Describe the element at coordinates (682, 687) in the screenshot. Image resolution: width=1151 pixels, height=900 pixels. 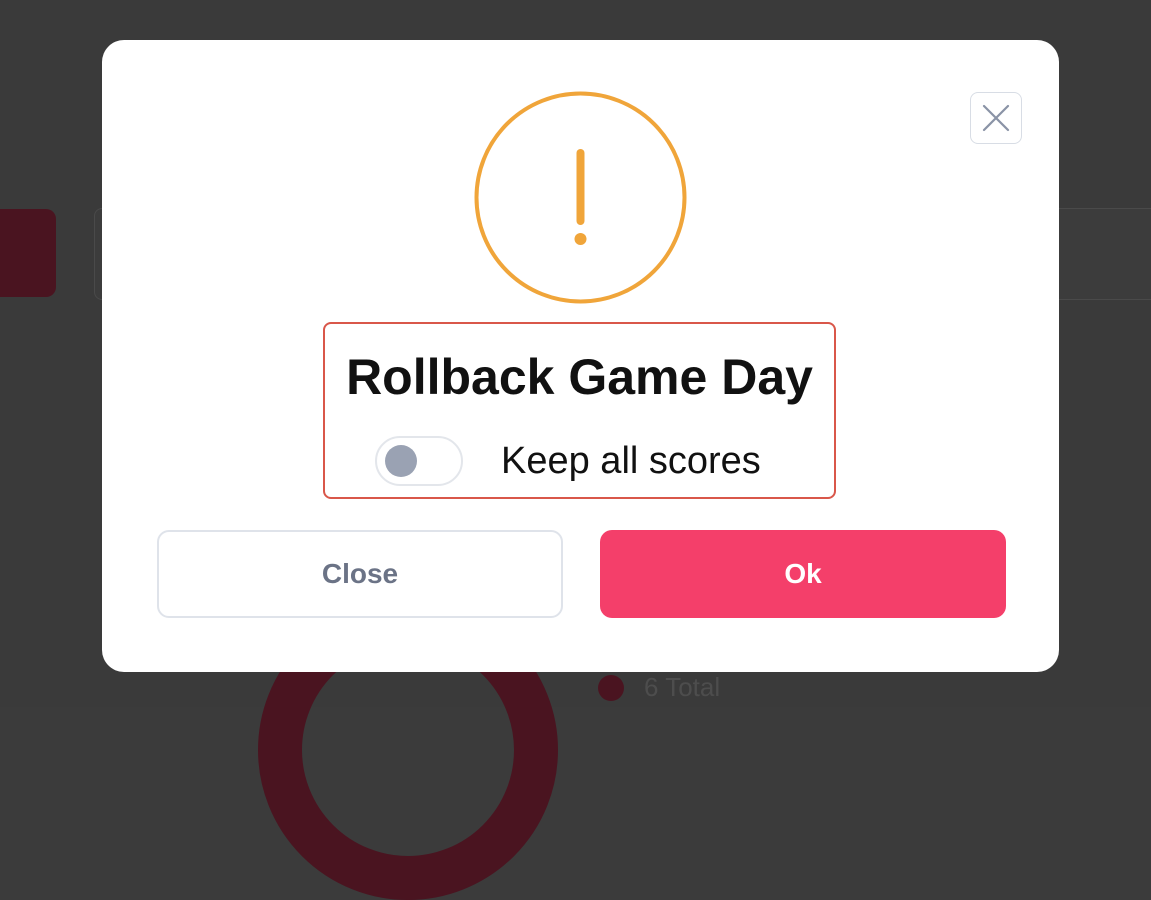
I see `legend-total-text: 6 Total` at that location.